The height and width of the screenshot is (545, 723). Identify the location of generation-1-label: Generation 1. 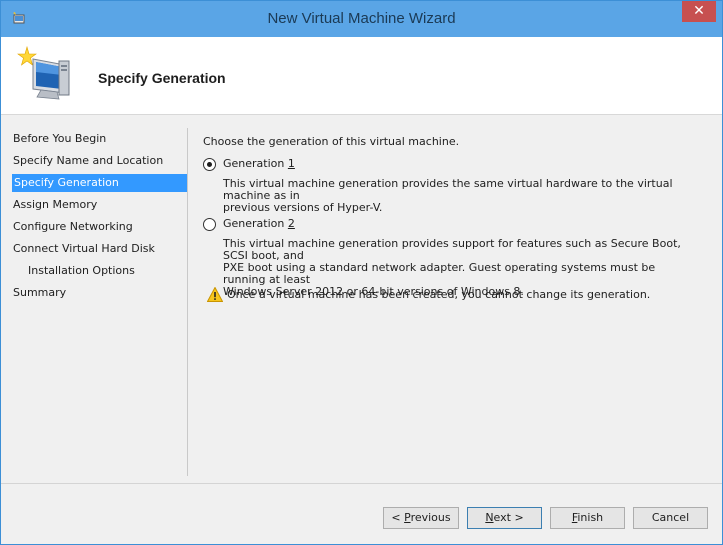
(259, 163).